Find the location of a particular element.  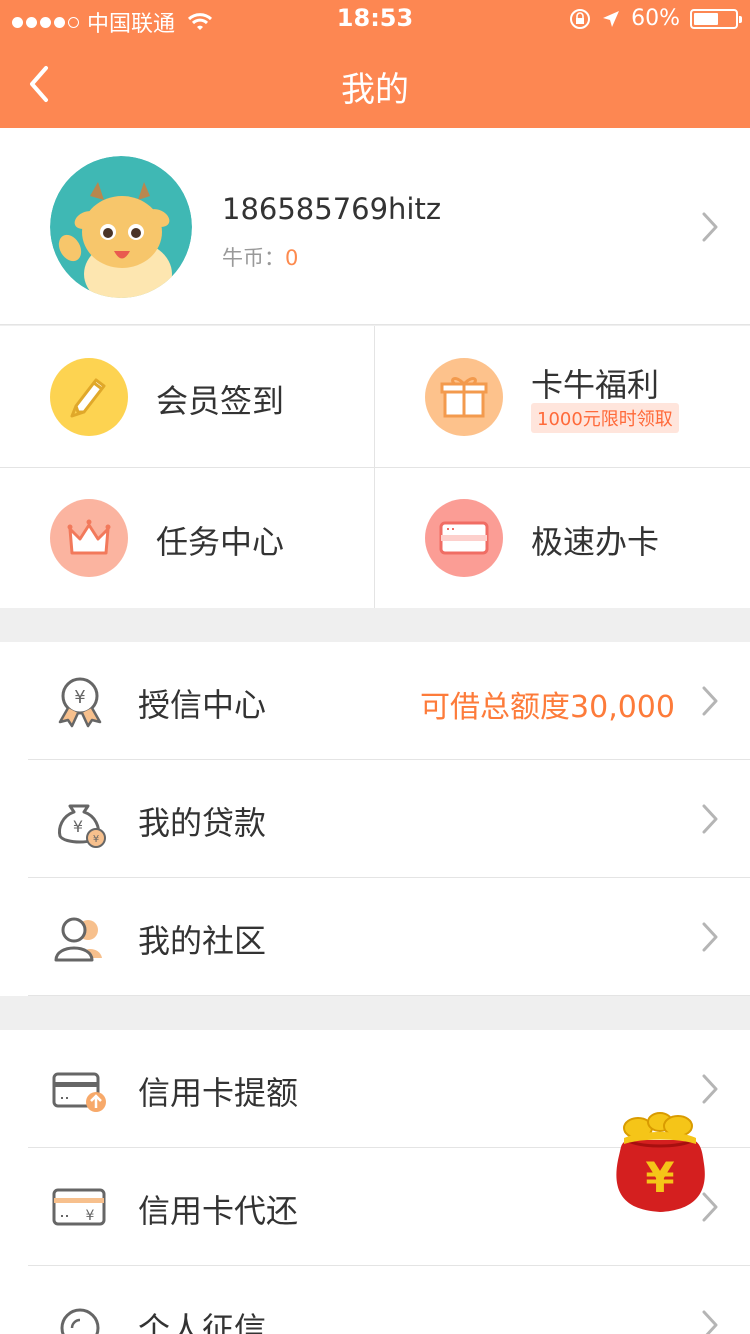

coins-value: 0 is located at coordinates (292, 258).